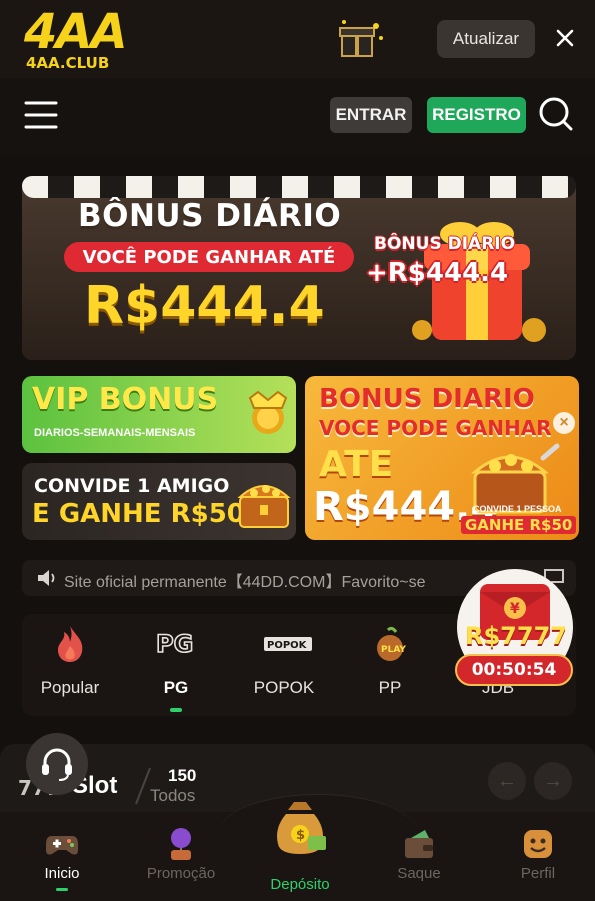  I want to click on hero-title: BÔNUS DIÁRIO, so click(210, 216).